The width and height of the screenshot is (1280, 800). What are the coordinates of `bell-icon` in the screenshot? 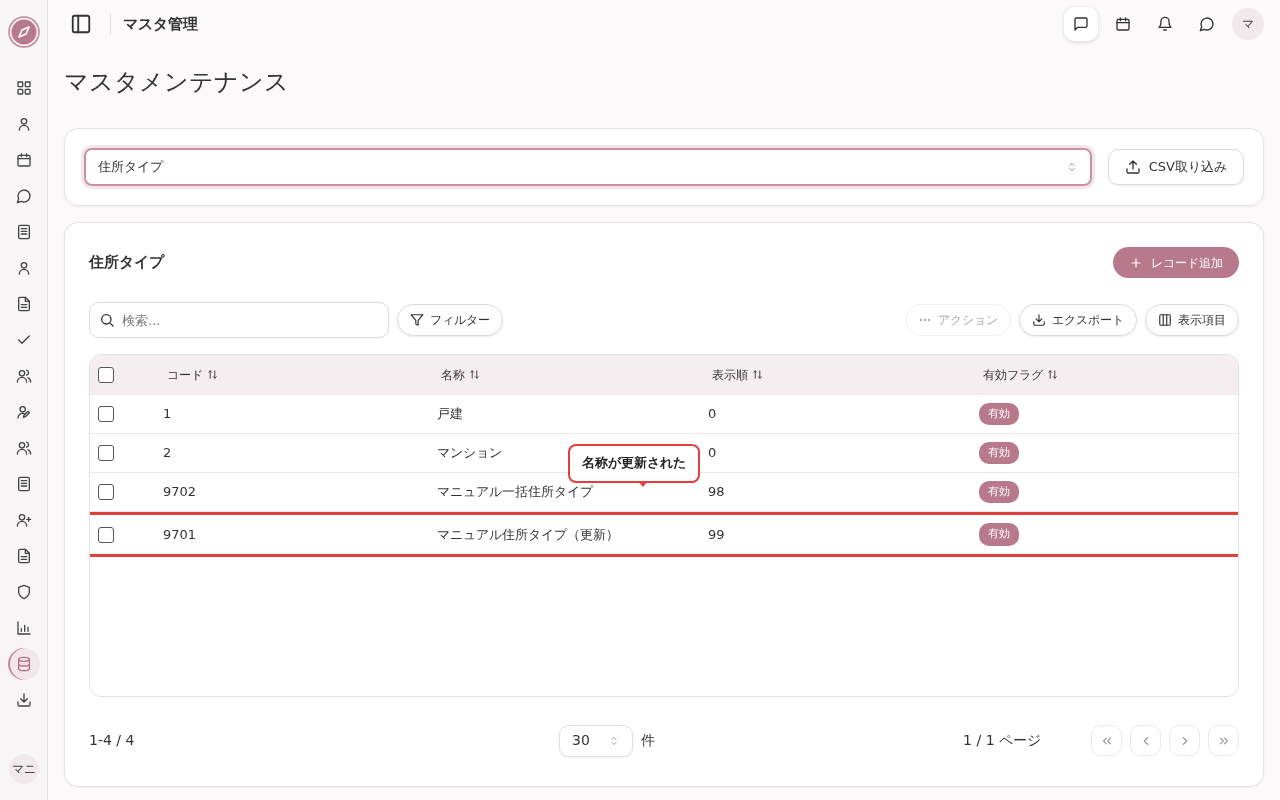 It's located at (1165, 24).